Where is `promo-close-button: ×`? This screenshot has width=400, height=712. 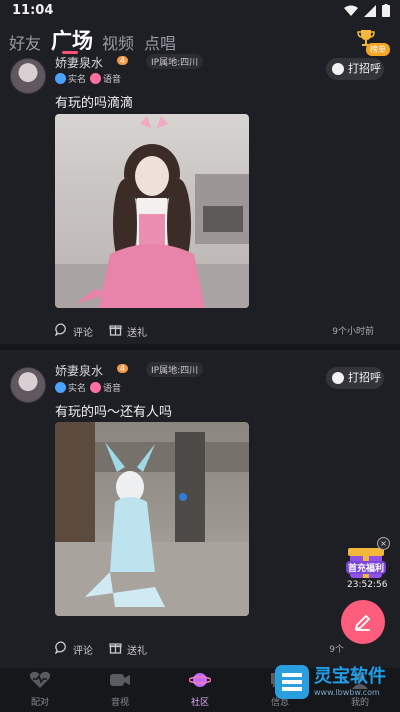 promo-close-button: × is located at coordinates (383, 543).